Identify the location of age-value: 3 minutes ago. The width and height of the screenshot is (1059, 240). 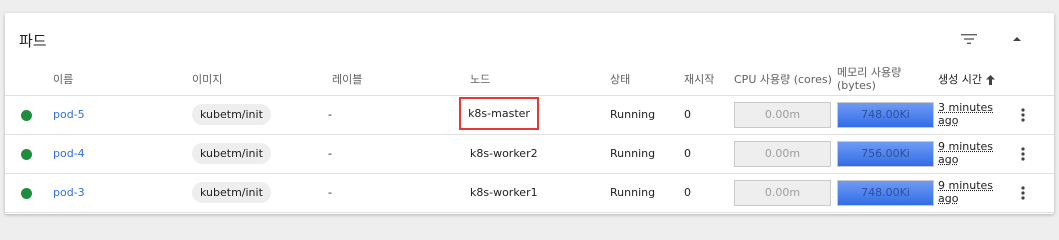
(967, 114).